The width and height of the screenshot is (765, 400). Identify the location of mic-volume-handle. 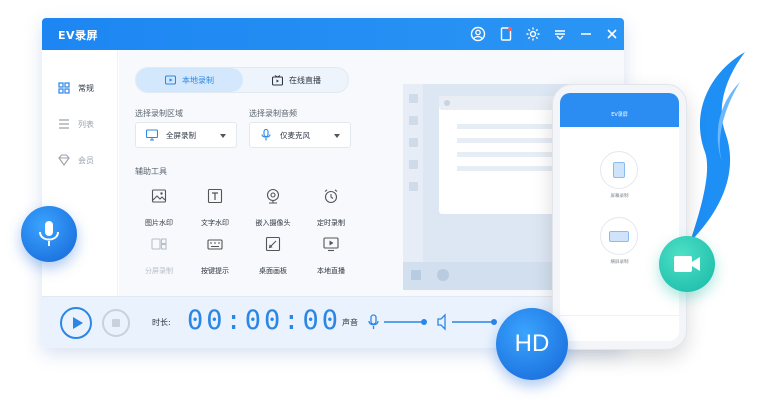
(424, 322).